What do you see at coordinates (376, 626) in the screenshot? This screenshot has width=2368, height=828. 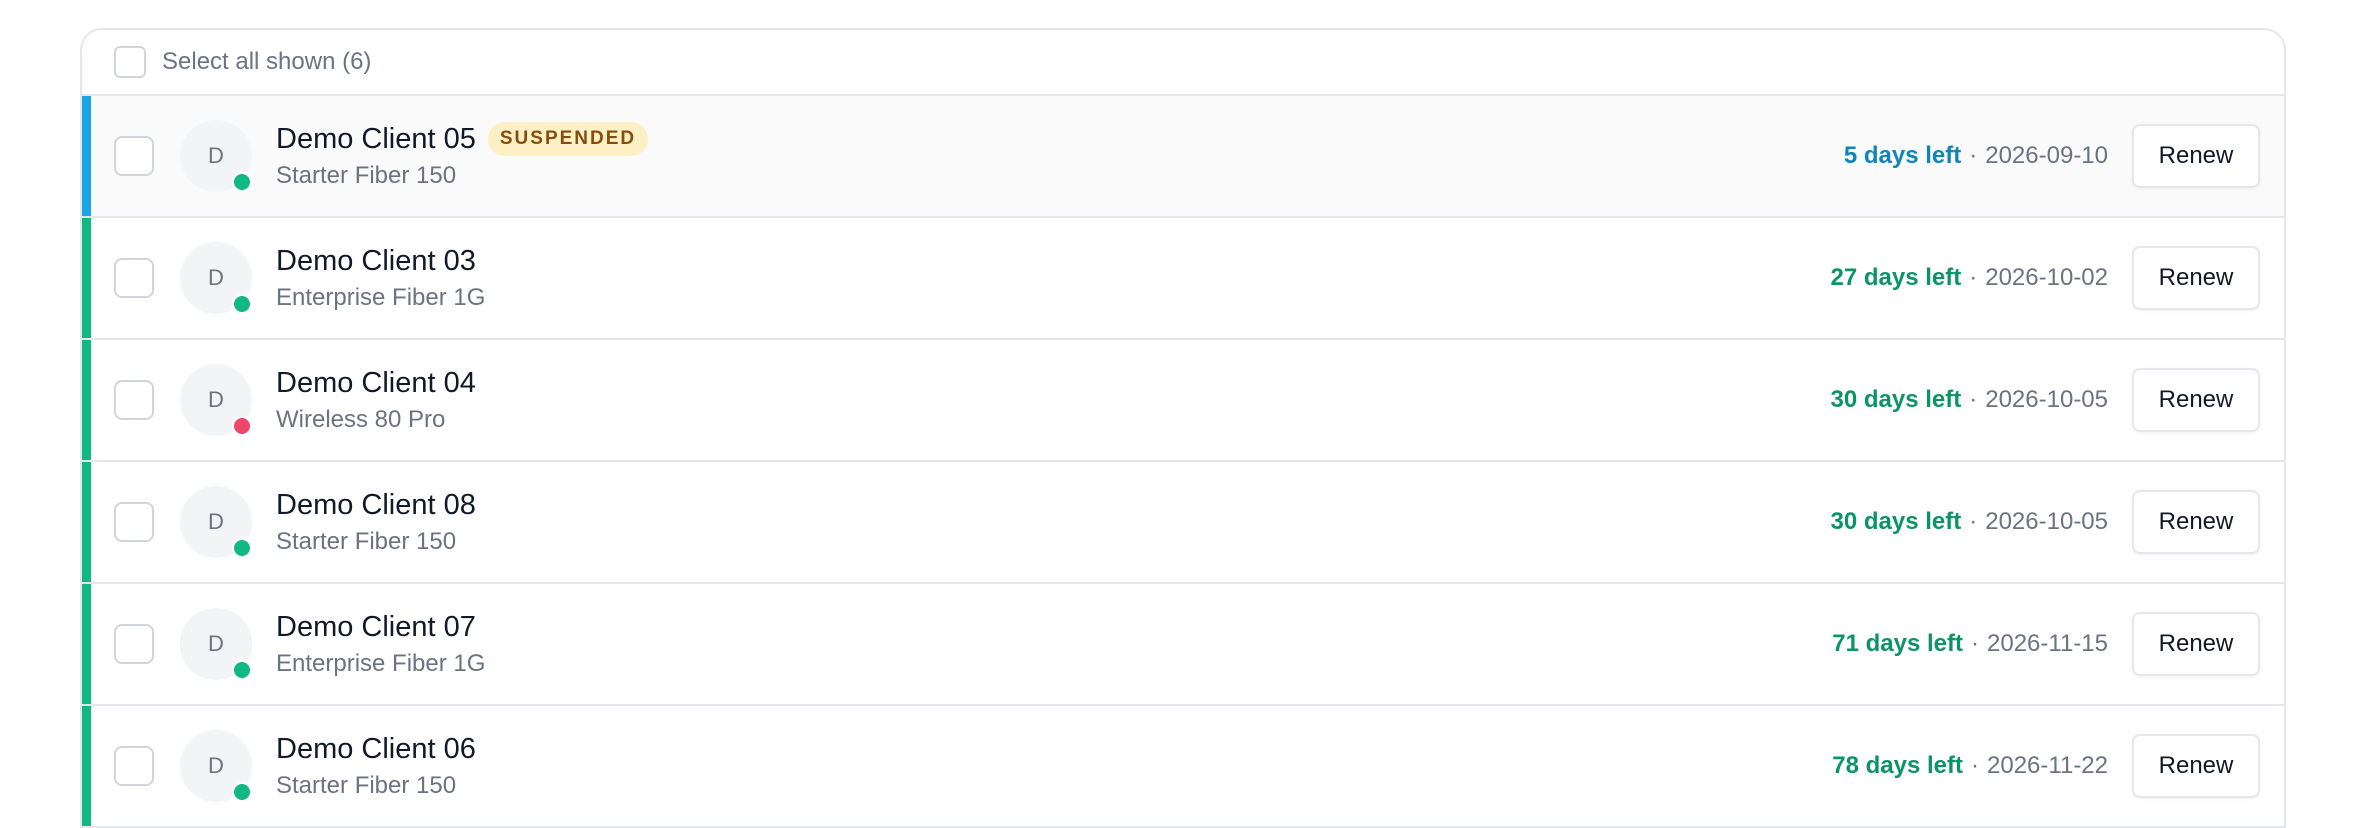 I see `client-name: Demo Client 07` at bounding box center [376, 626].